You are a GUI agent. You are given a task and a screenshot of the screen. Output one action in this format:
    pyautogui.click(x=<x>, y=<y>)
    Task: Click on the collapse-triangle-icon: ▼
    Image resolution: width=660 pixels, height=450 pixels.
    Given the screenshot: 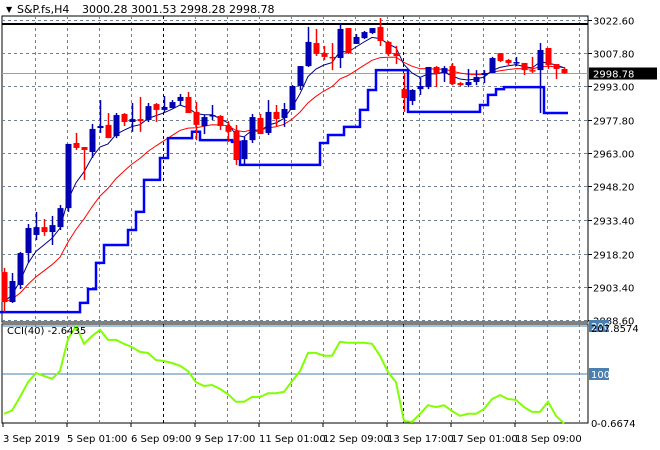 What is the action you would take?
    pyautogui.click(x=9, y=9)
    